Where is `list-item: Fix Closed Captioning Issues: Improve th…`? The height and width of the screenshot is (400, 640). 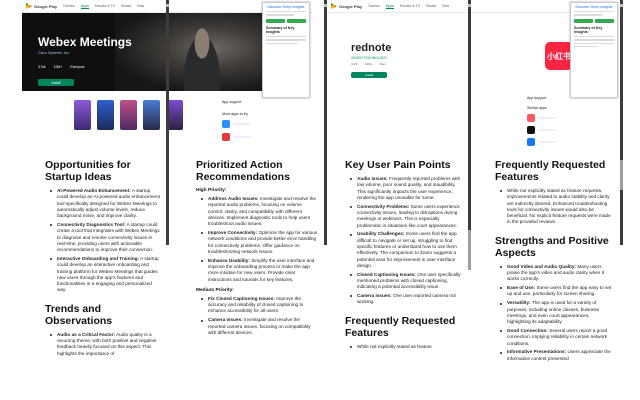
list-item: Fix Closed Captioning Issues: Improve th… is located at coordinates (257, 305).